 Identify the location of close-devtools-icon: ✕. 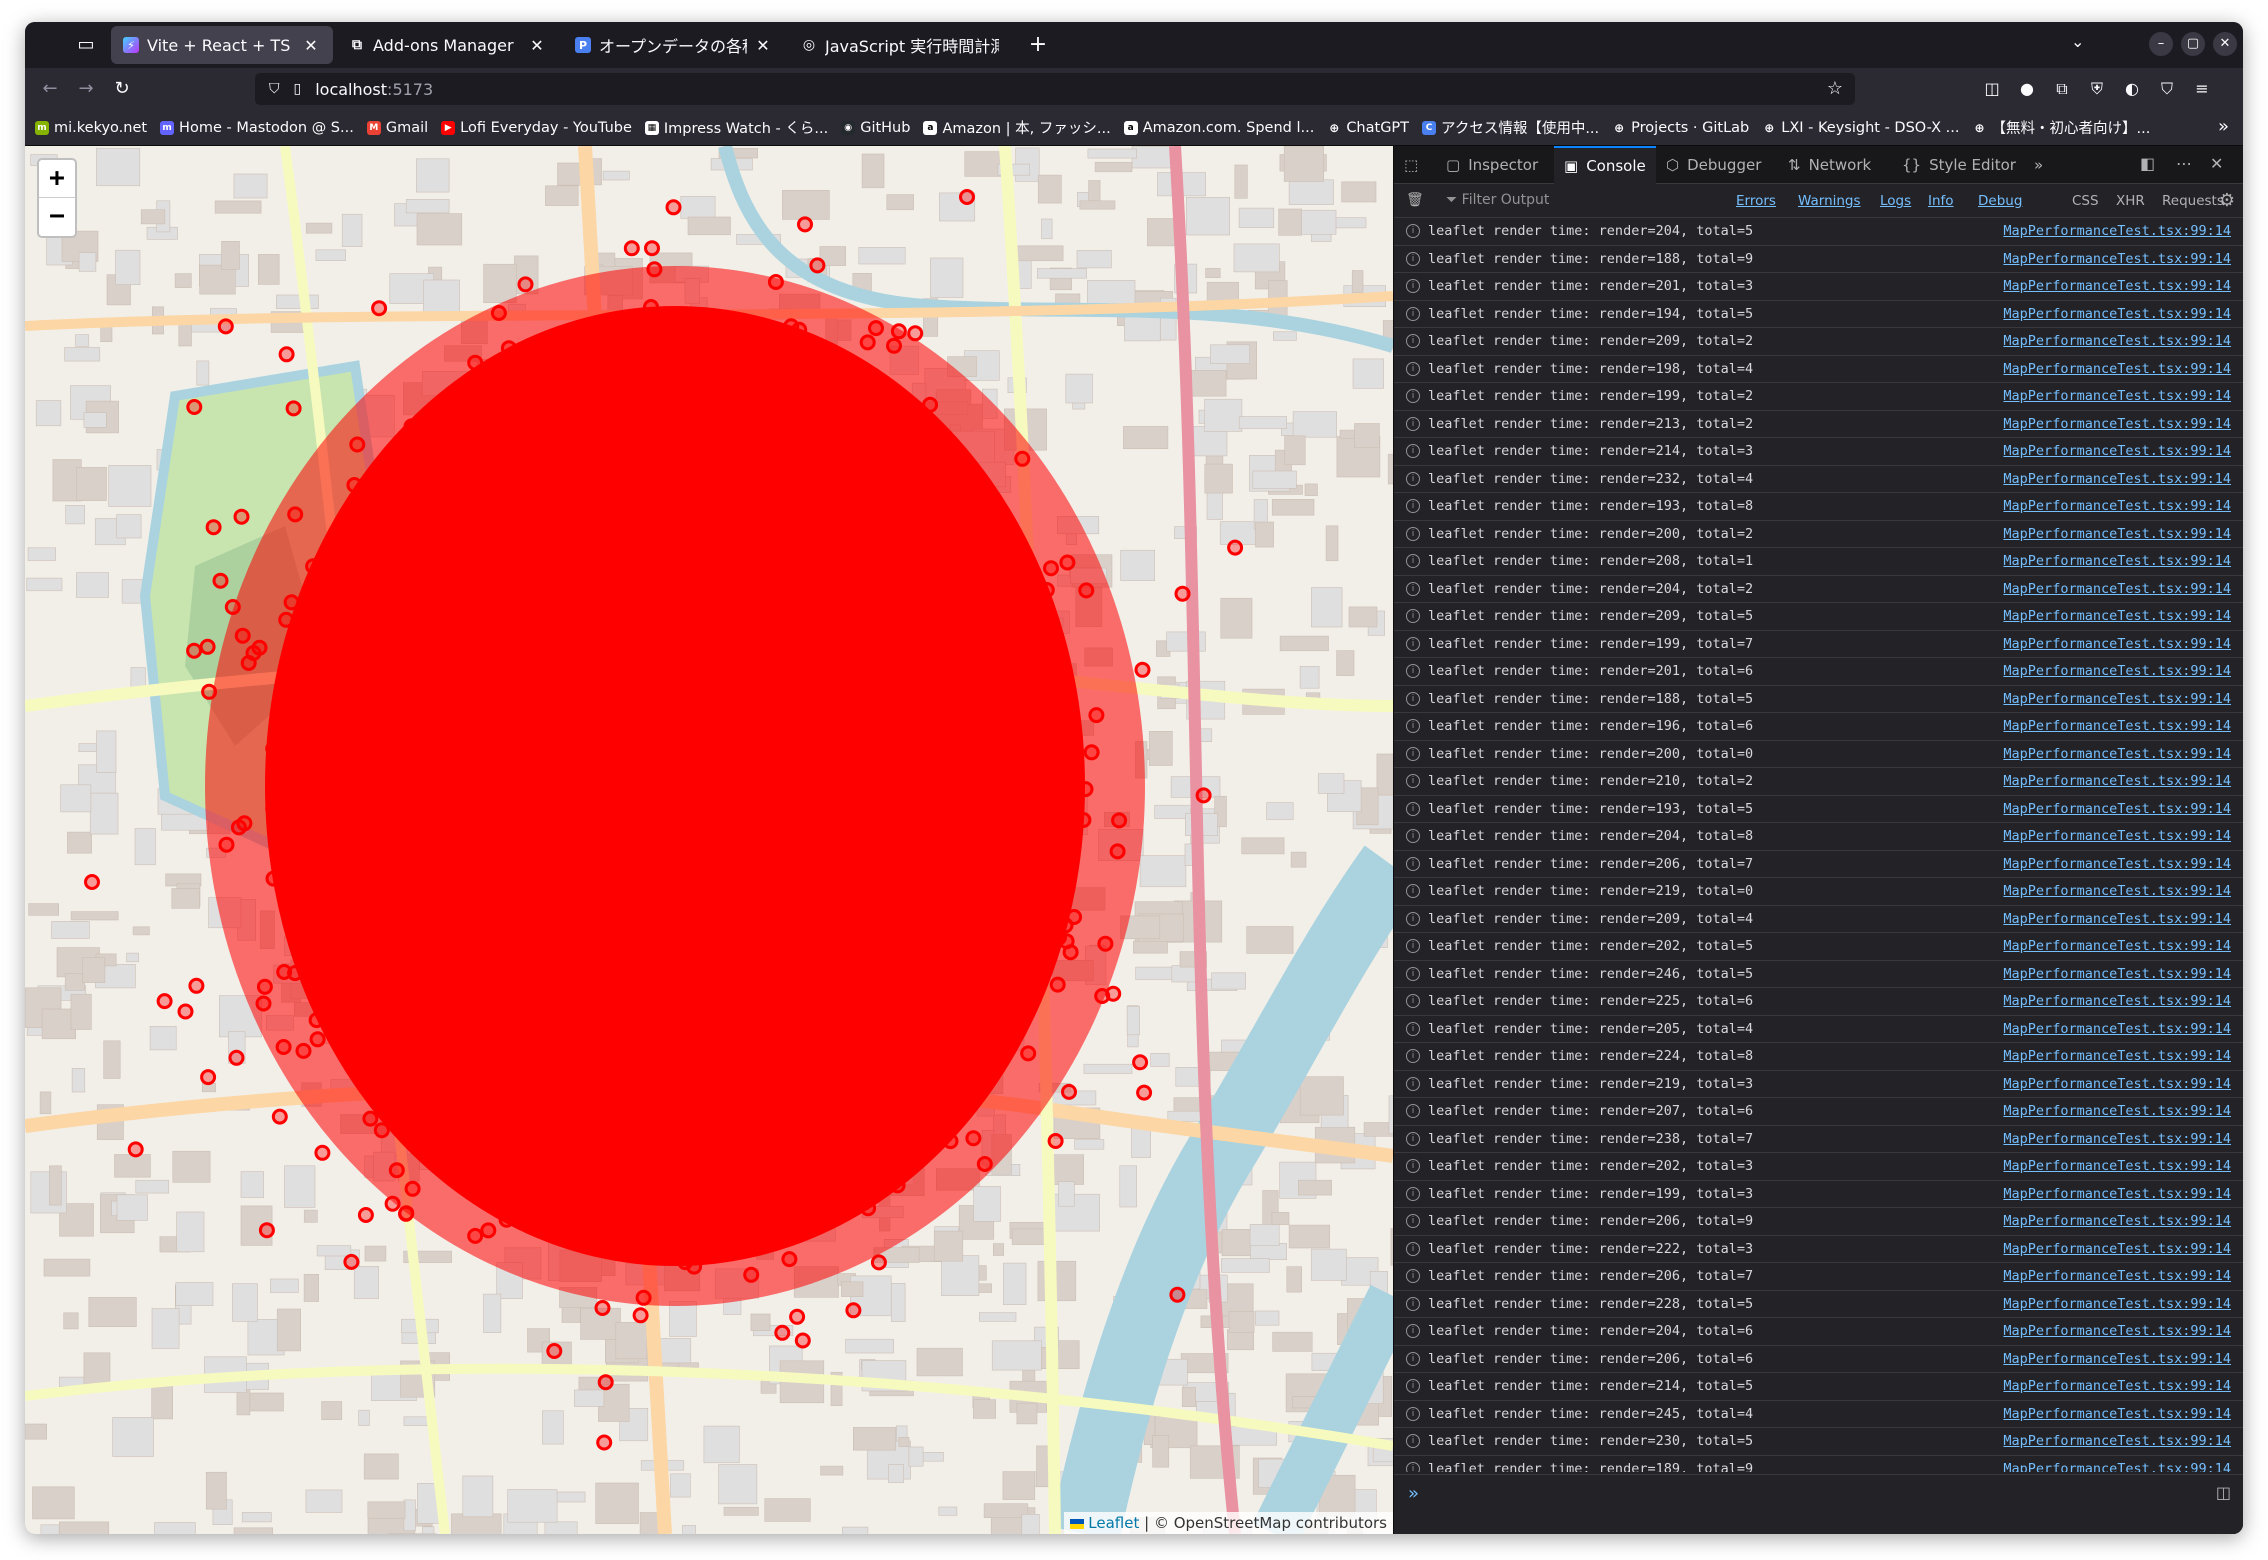
(2216, 163).